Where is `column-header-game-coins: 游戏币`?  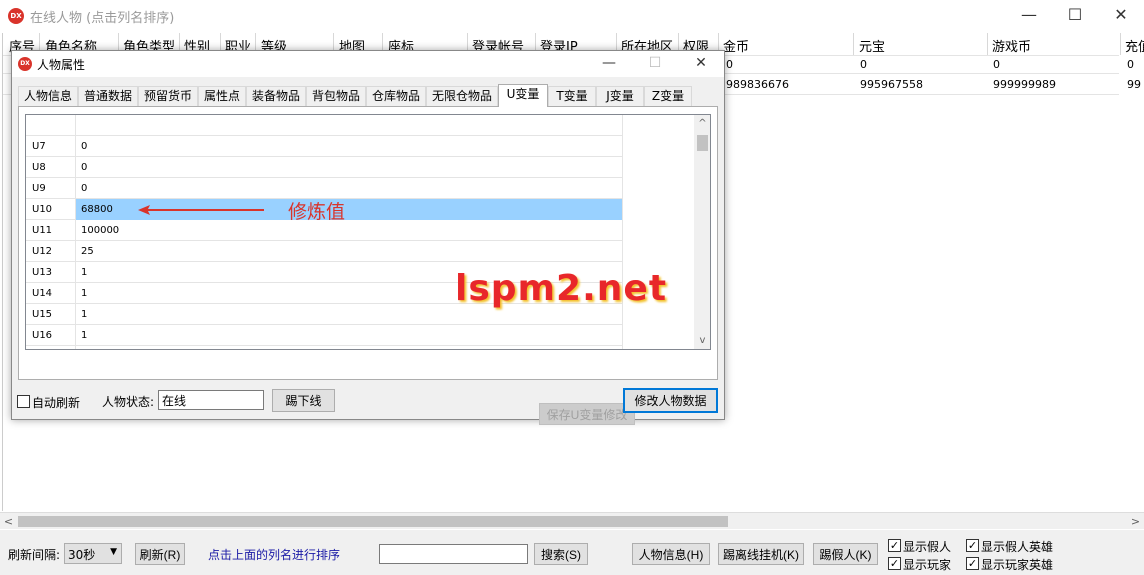 column-header-game-coins: 游戏币 is located at coordinates (1011, 45).